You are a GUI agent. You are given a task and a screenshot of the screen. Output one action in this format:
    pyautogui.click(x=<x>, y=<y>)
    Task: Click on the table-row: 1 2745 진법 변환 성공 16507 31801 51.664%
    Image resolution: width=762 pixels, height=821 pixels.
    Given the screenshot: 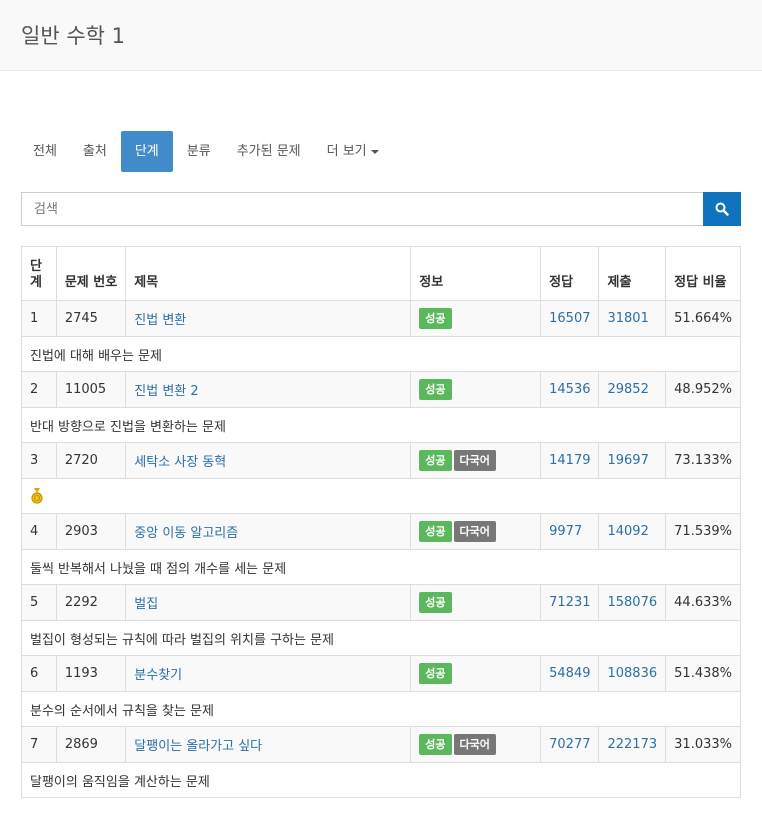 What is the action you would take?
    pyautogui.click(x=381, y=318)
    